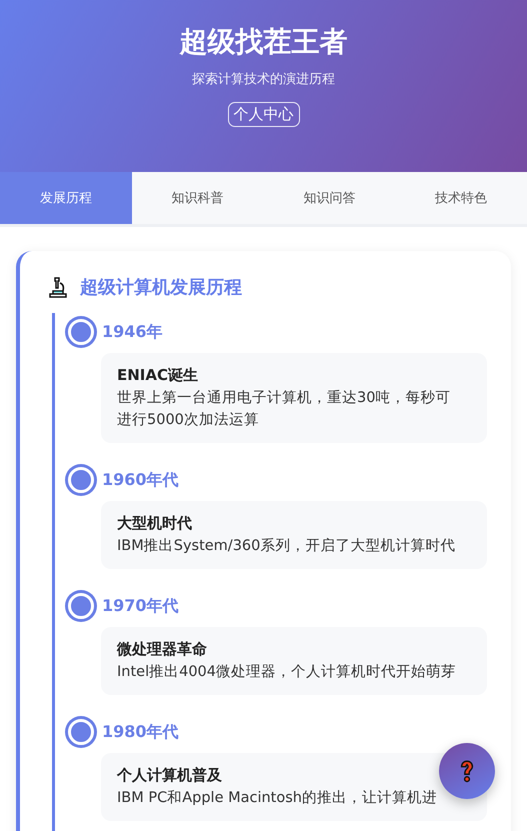 This screenshot has height=831, width=527. Describe the element at coordinates (140, 606) in the screenshot. I see `timeline-year: 1970年代` at that location.